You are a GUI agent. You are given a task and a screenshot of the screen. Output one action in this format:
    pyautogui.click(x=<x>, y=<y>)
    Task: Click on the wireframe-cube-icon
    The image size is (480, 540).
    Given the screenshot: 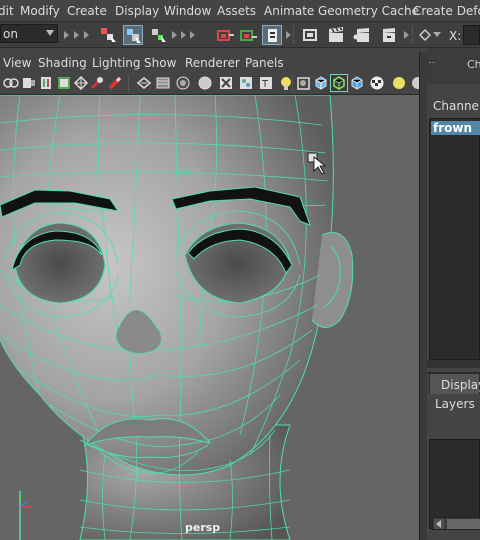 What is the action you would take?
    pyautogui.click(x=339, y=83)
    